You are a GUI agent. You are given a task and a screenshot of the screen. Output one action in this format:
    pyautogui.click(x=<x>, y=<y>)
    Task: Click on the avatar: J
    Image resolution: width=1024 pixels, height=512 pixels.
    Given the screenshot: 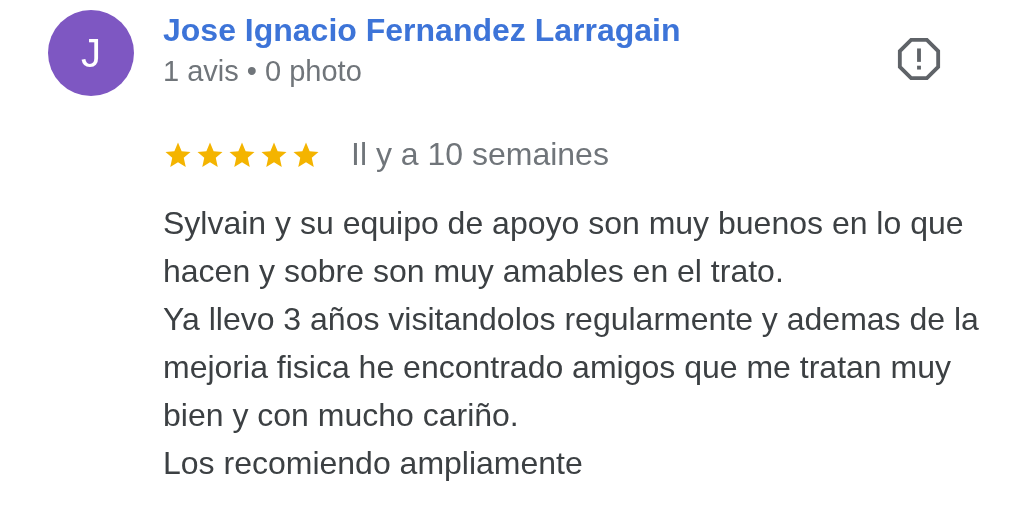 What is the action you would take?
    pyautogui.click(x=91, y=53)
    